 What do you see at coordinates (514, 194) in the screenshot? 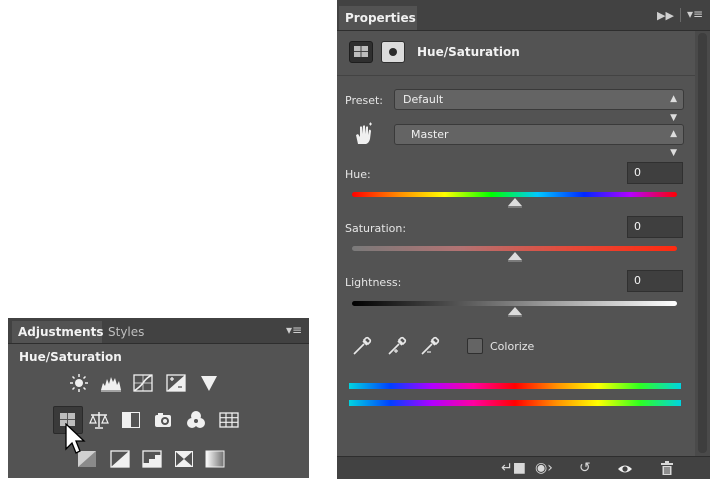
I see `hue-slider-track` at bounding box center [514, 194].